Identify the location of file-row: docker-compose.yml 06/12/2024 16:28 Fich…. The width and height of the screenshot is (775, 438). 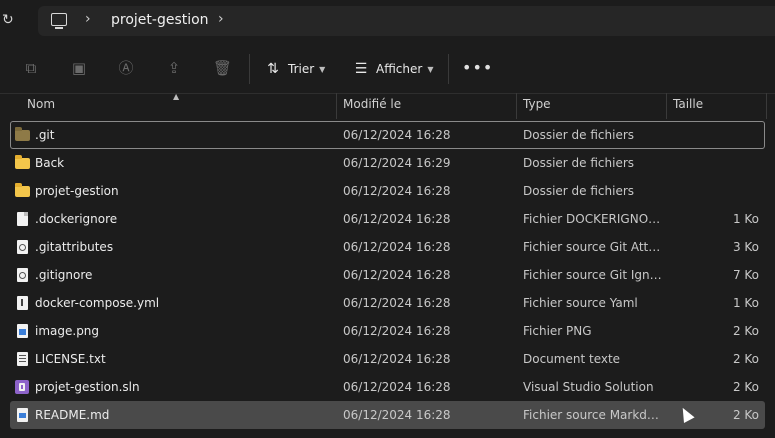
(387, 303).